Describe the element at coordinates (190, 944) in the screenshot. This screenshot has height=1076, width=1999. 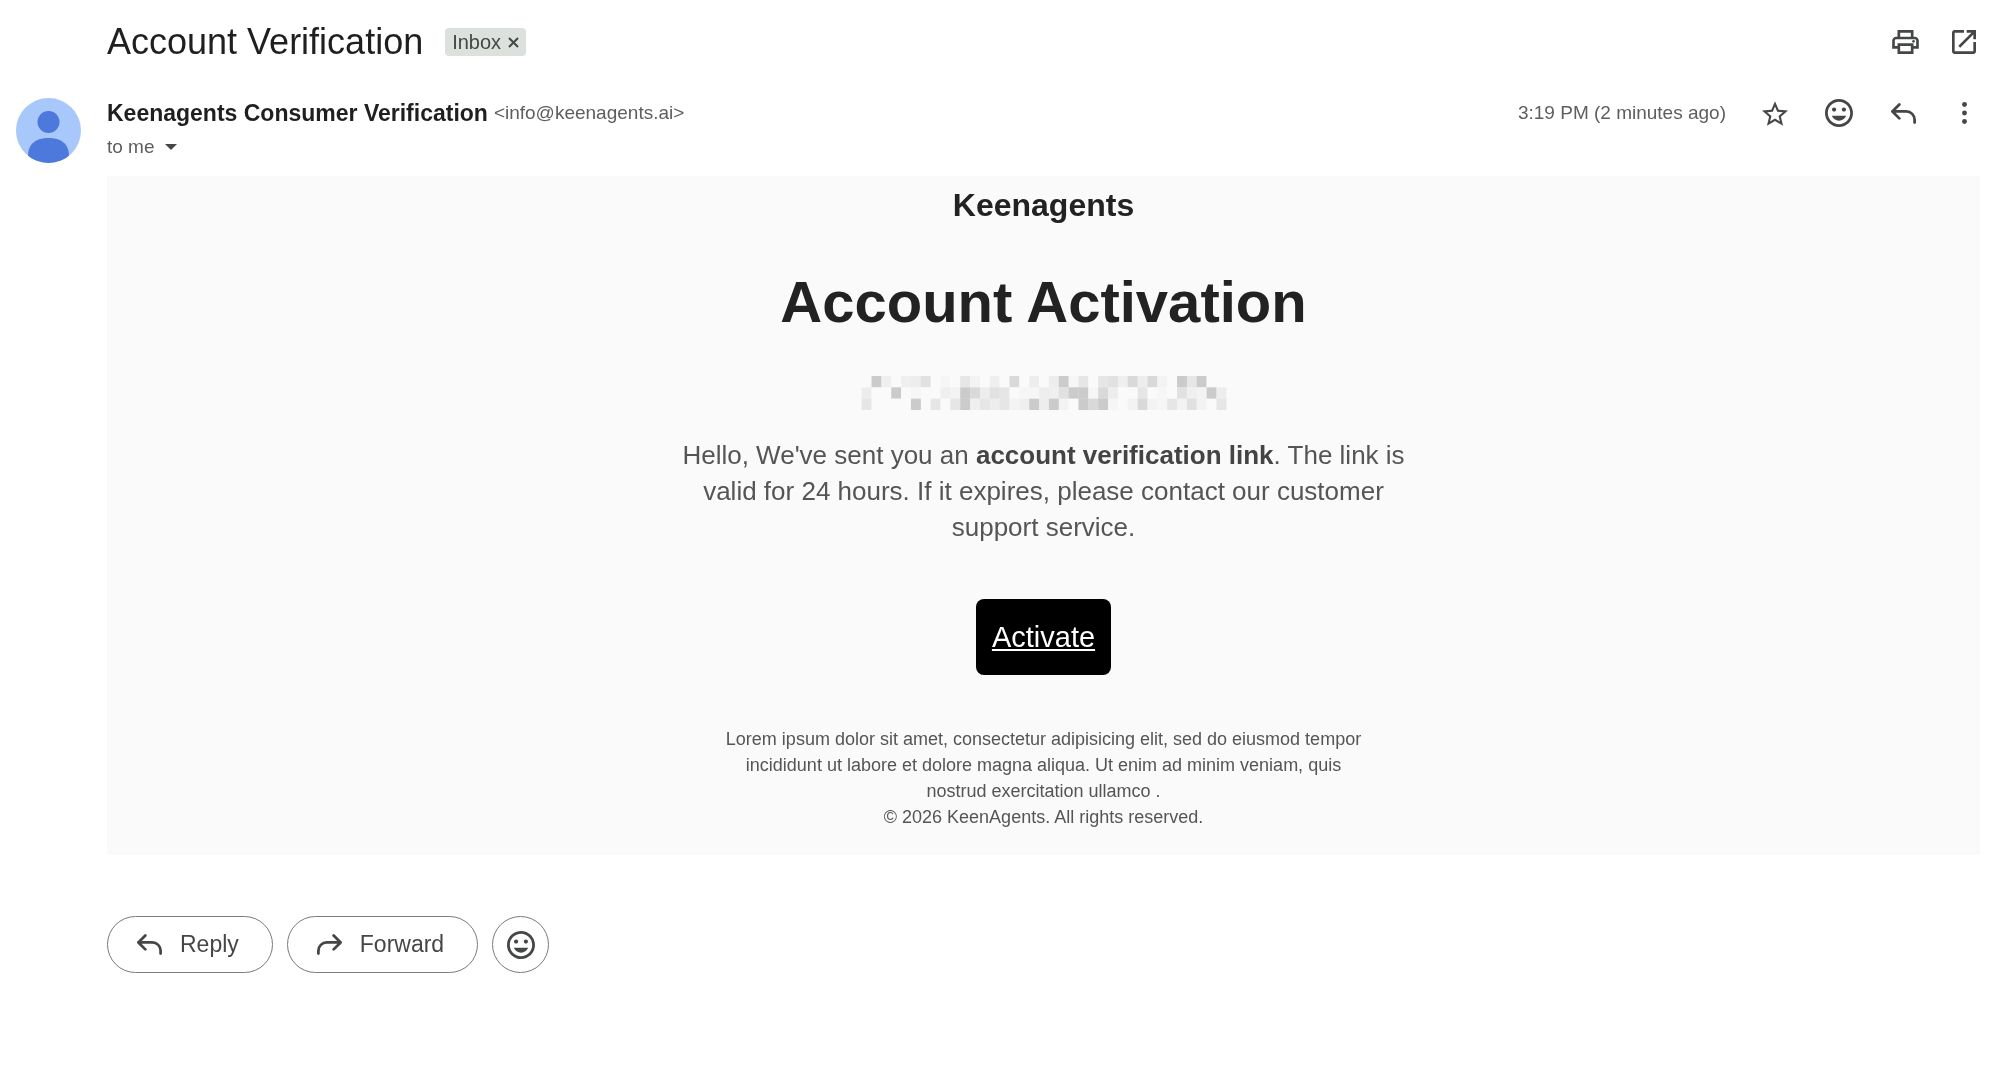
I see `reply-button: Reply` at that location.